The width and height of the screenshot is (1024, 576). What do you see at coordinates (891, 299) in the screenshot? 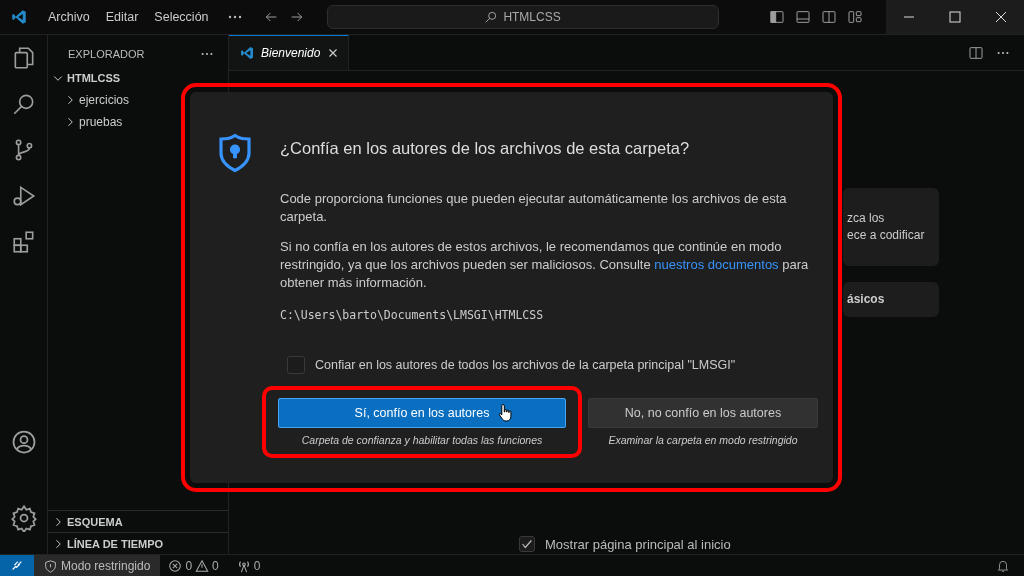
I see `welcome-card: ásicos` at bounding box center [891, 299].